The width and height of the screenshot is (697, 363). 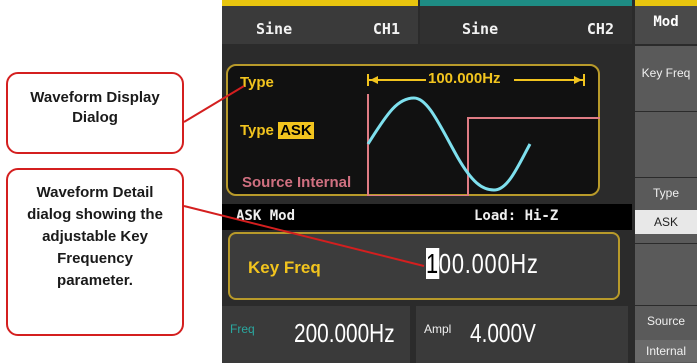 What do you see at coordinates (214, 104) in the screenshot?
I see `leader-line-display` at bounding box center [214, 104].